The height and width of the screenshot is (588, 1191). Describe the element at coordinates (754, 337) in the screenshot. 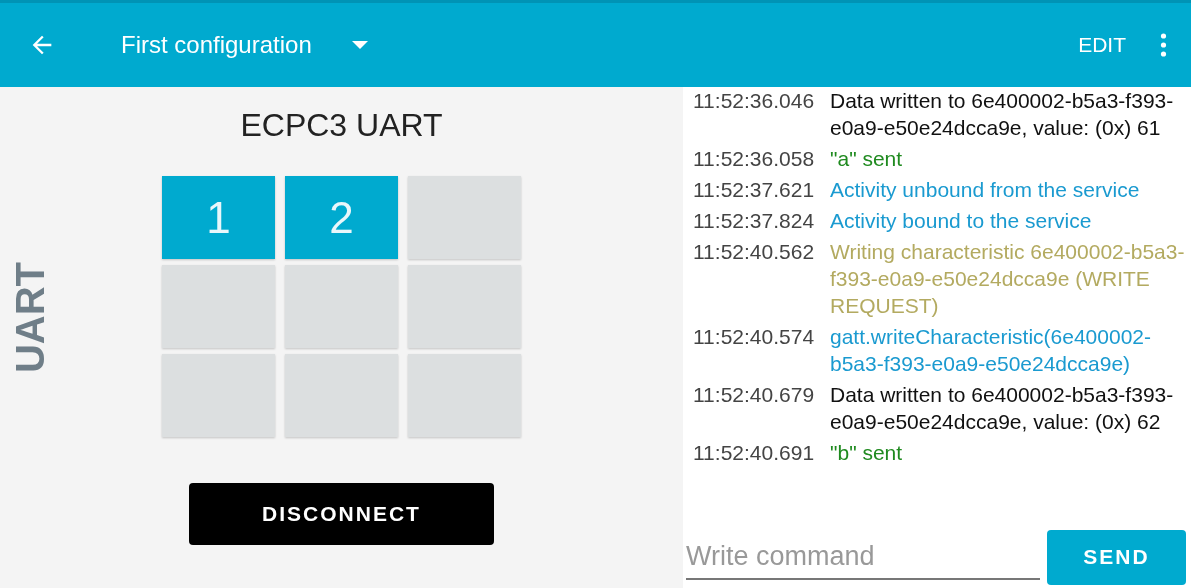

I see `log-timestamp: 11:52:40.574` at that location.